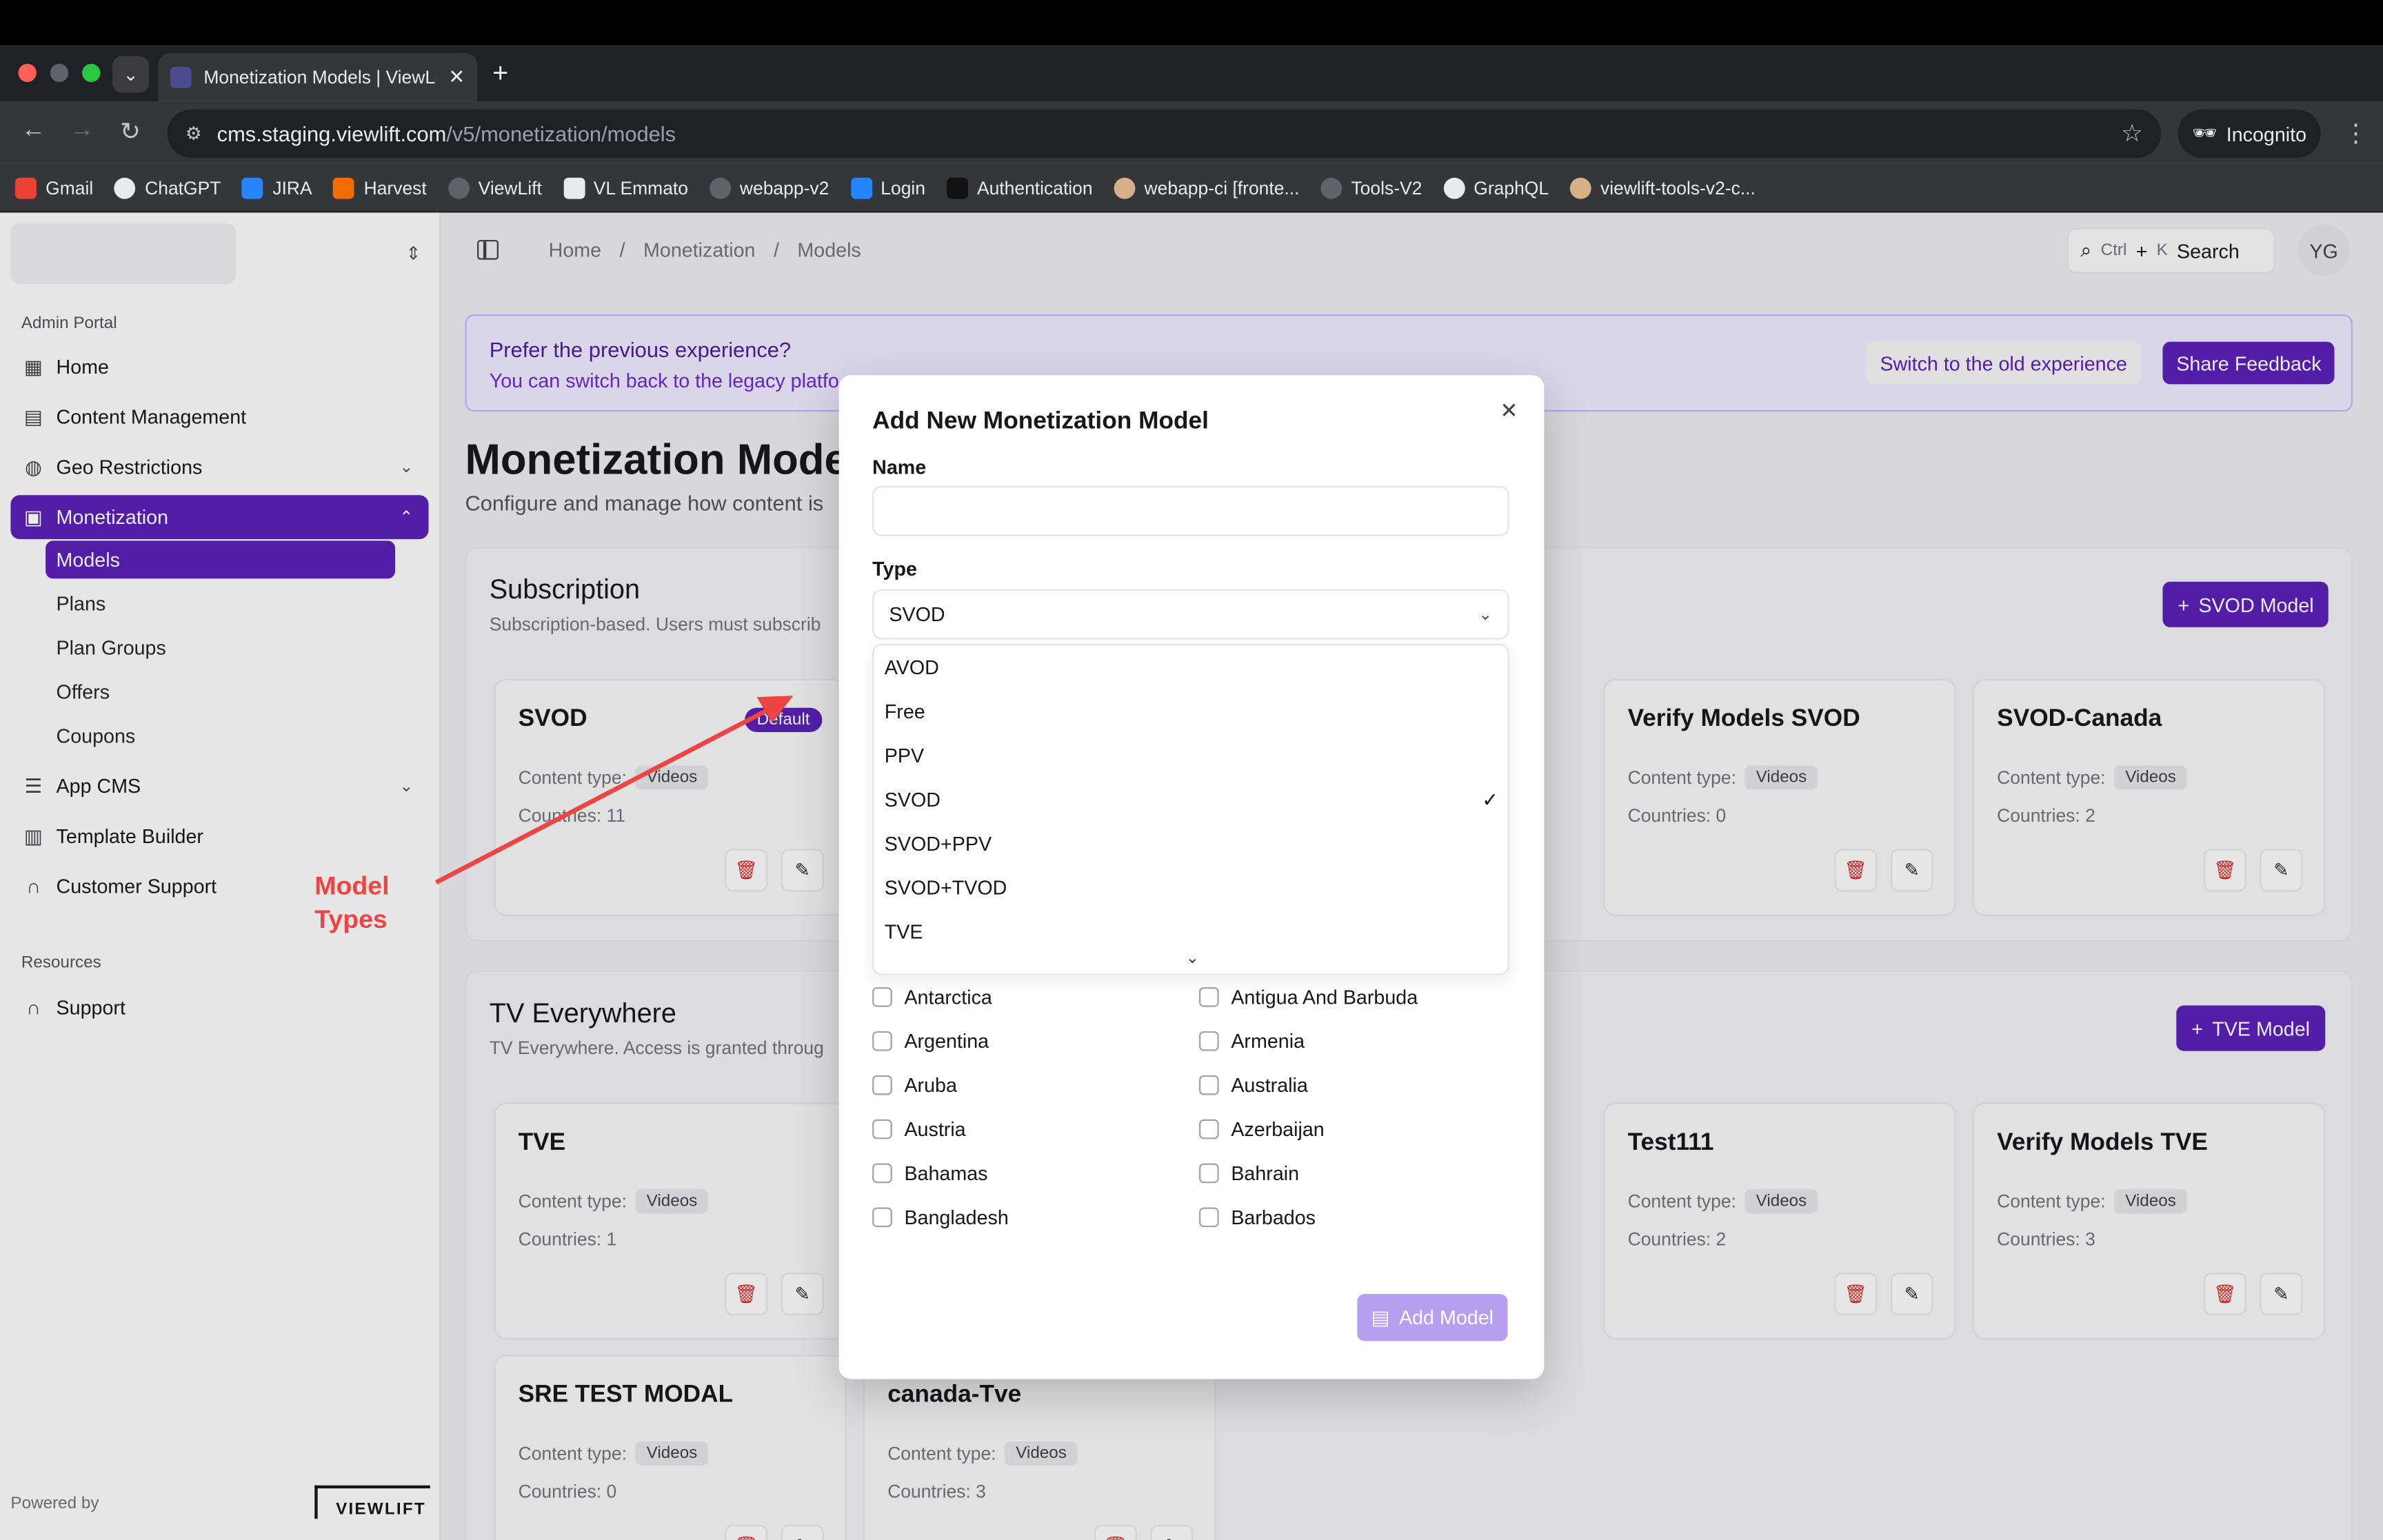 The height and width of the screenshot is (1540, 2383). What do you see at coordinates (574, 188) in the screenshot?
I see `emmato-icon` at bounding box center [574, 188].